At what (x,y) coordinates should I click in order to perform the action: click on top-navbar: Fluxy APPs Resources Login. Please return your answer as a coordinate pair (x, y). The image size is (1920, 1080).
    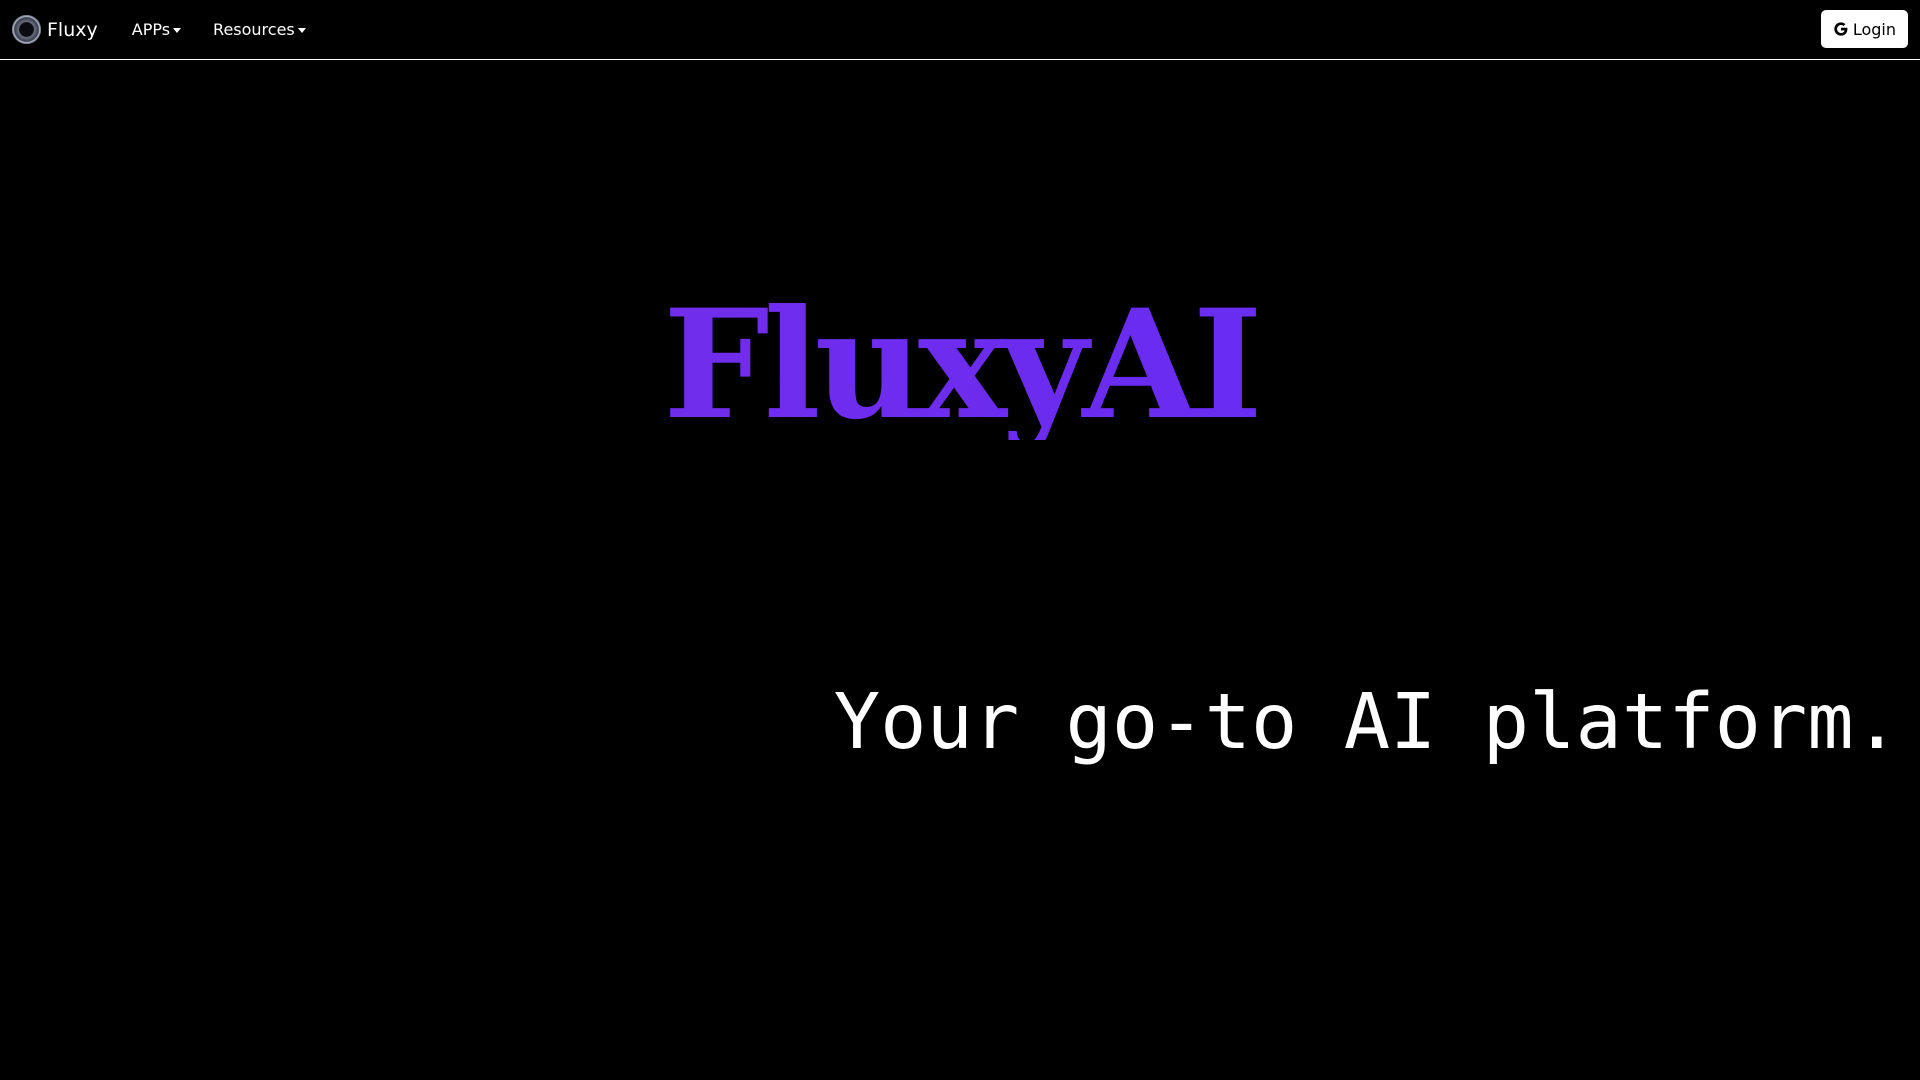
    Looking at the image, I should click on (960, 30).